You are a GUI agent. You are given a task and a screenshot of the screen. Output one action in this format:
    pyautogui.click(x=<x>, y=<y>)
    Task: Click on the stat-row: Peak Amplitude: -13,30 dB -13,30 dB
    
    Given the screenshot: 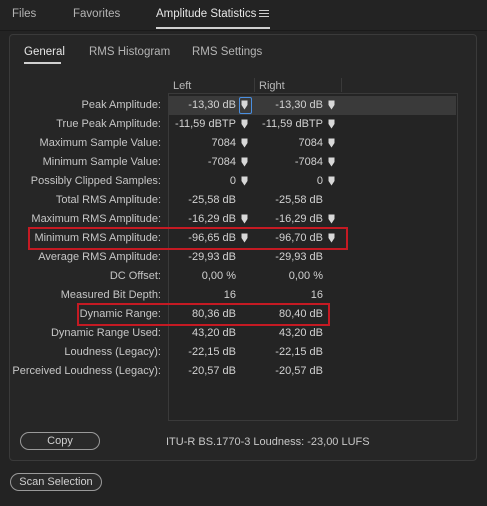 What is the action you would take?
    pyautogui.click(x=243, y=105)
    